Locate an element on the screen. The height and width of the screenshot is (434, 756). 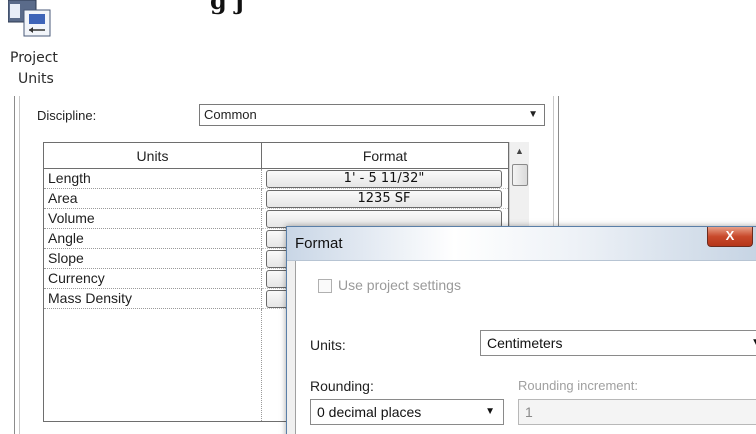
close-icon: X is located at coordinates (730, 235).